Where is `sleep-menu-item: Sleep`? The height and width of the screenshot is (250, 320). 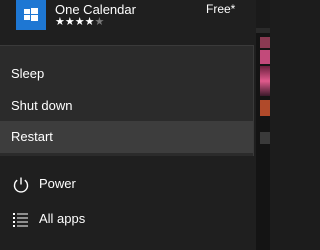 sleep-menu-item: Sleep is located at coordinates (126, 74).